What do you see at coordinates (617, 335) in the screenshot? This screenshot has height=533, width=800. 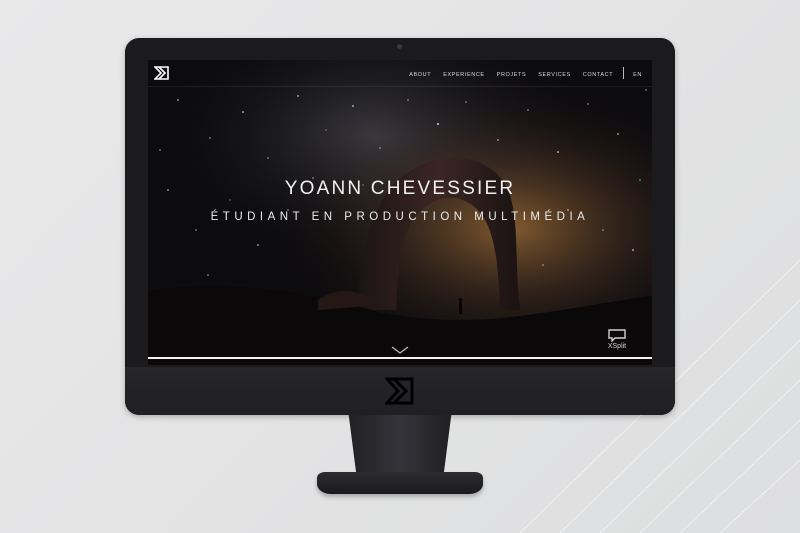 I see `xsplit-icon` at bounding box center [617, 335].